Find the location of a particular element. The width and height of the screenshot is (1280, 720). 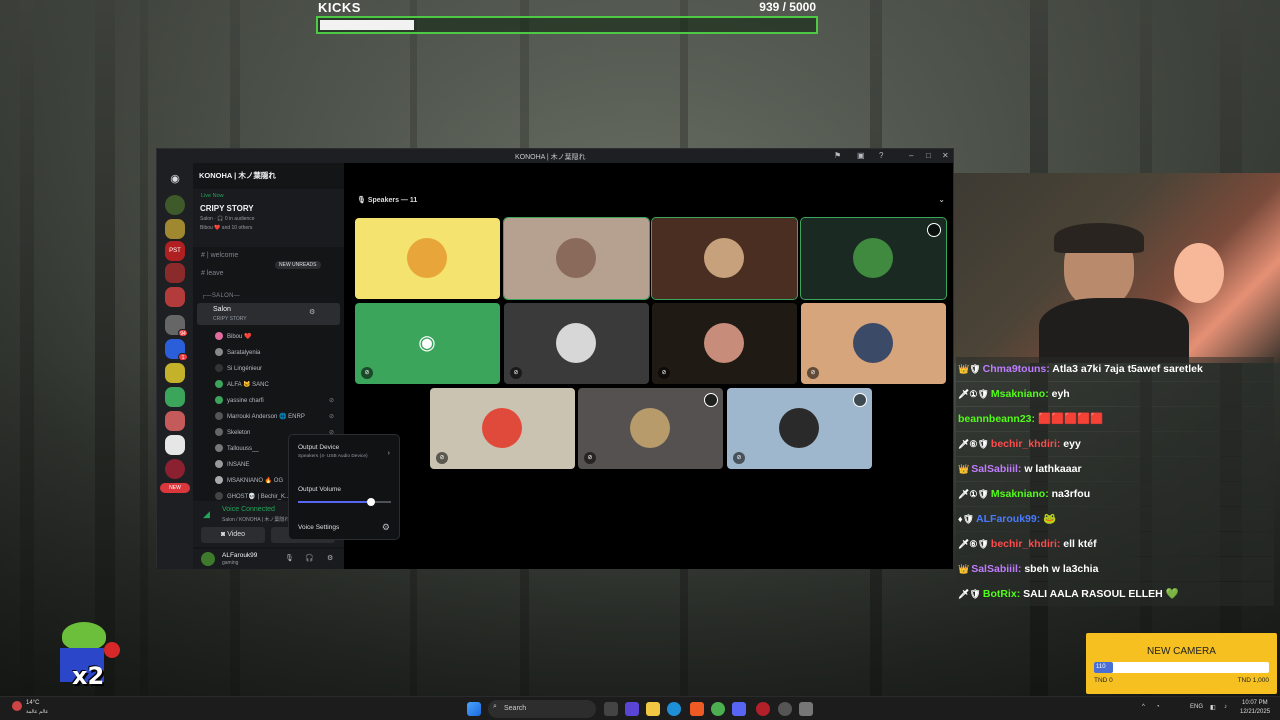

output-device-value: Speakers (4- USB Audio Device) is located at coordinates (338, 456).